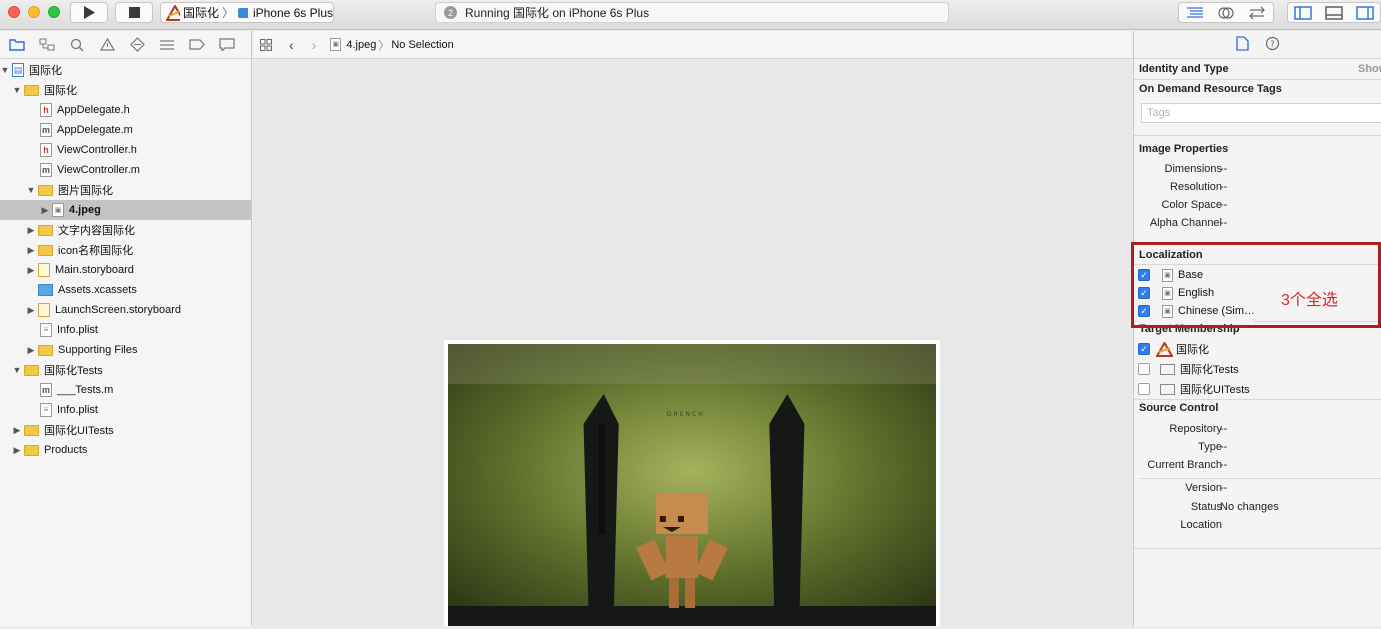 Image resolution: width=1381 pixels, height=629 pixels. Describe the element at coordinates (686, 414) in the screenshot. I see `photo-watermark: DRENCH` at that location.